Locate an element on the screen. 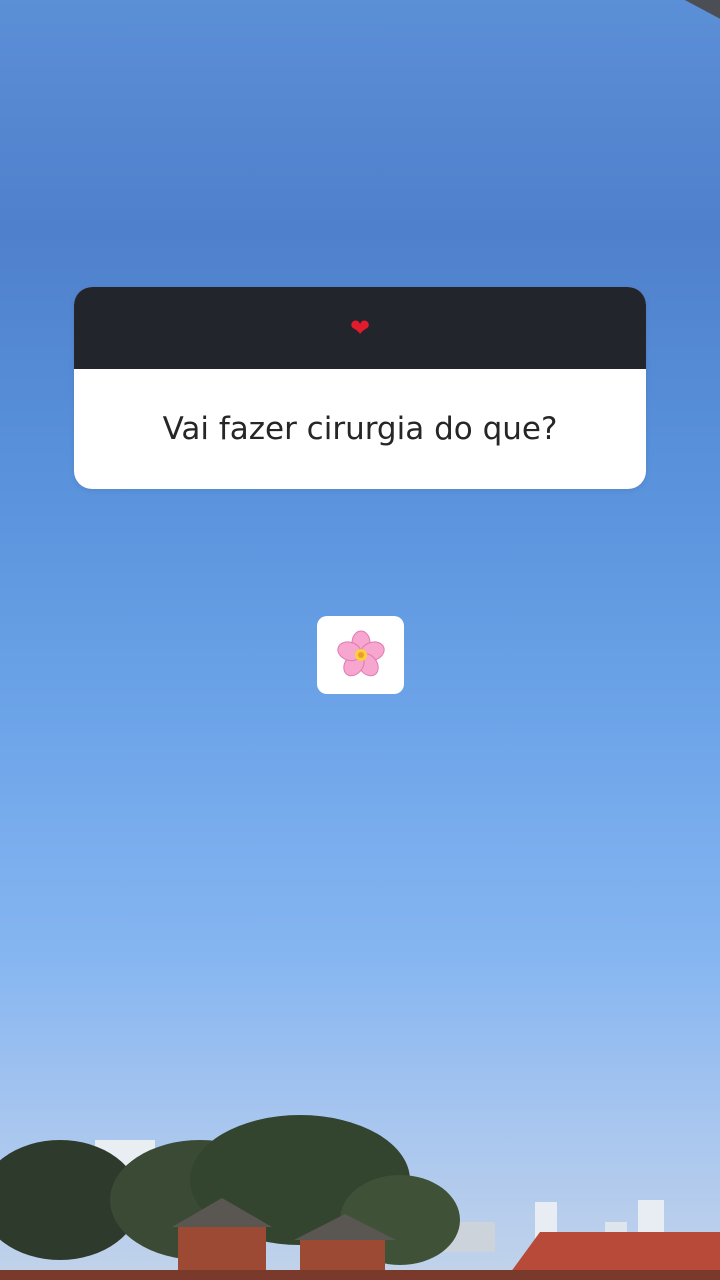  question-header: ❤ is located at coordinates (360, 328).